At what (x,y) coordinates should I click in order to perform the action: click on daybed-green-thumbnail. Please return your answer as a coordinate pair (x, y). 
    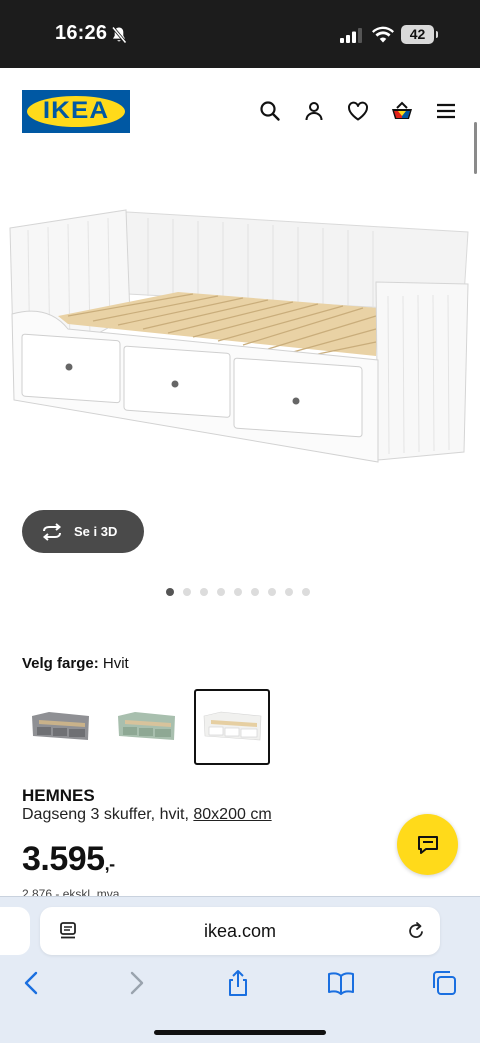
    Looking at the image, I should click on (146, 726).